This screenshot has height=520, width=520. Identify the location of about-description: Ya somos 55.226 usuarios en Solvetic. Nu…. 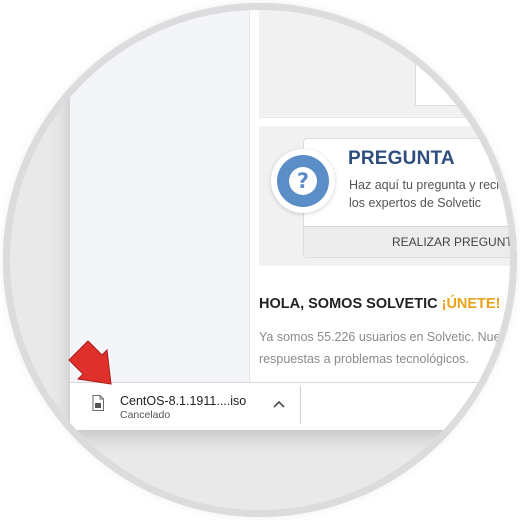
(387, 348).